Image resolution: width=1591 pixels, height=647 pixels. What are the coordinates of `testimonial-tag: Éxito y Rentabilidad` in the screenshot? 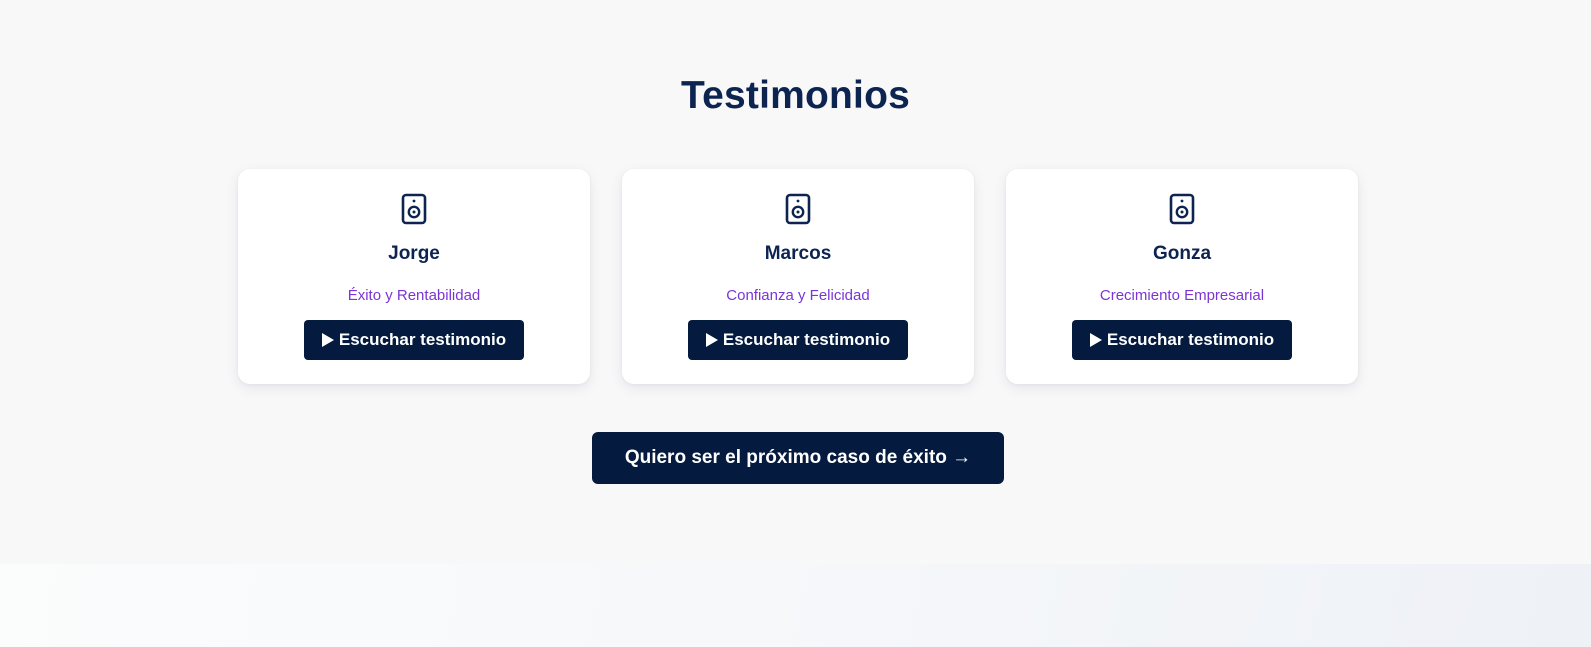 It's located at (414, 295).